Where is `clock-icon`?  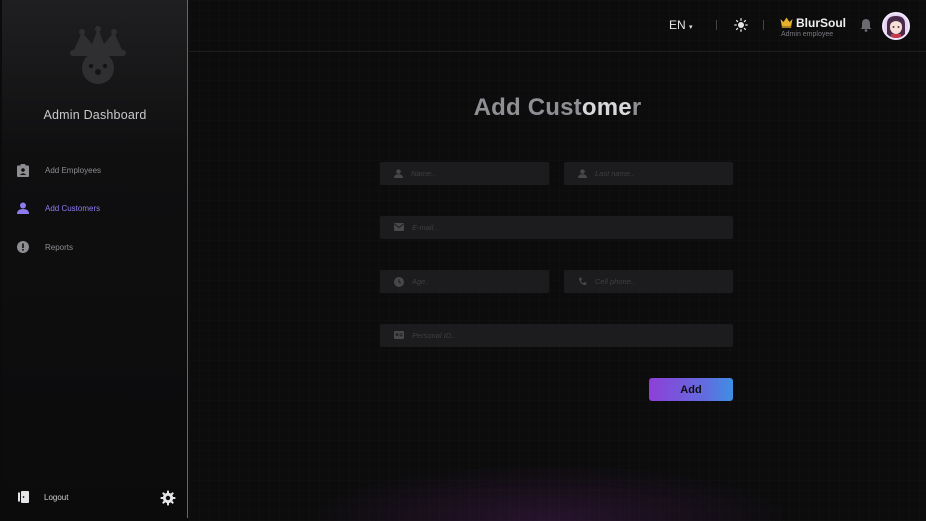
clock-icon is located at coordinates (399, 281).